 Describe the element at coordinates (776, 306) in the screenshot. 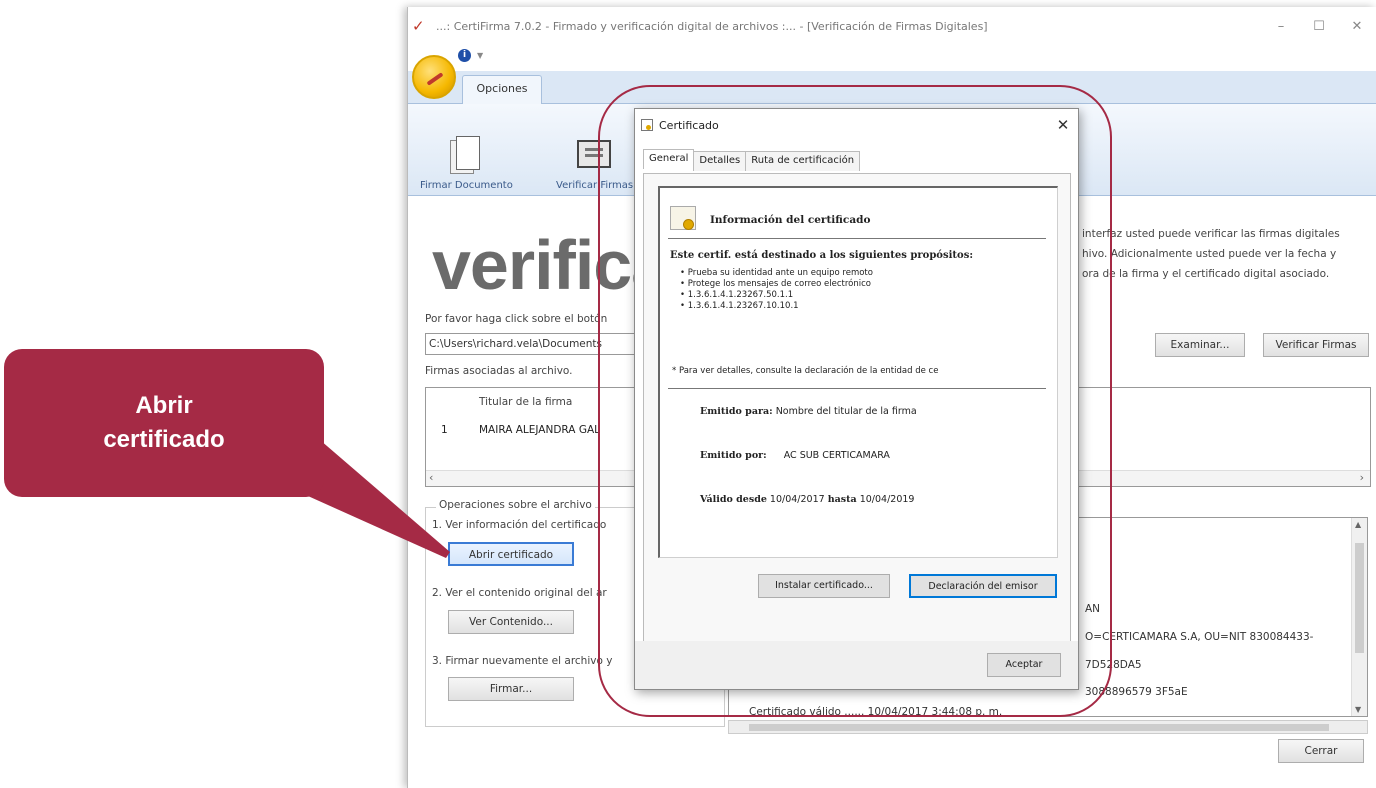

I see `list-item: 1.3.6.1.4.1.23267.10.10.1` at that location.